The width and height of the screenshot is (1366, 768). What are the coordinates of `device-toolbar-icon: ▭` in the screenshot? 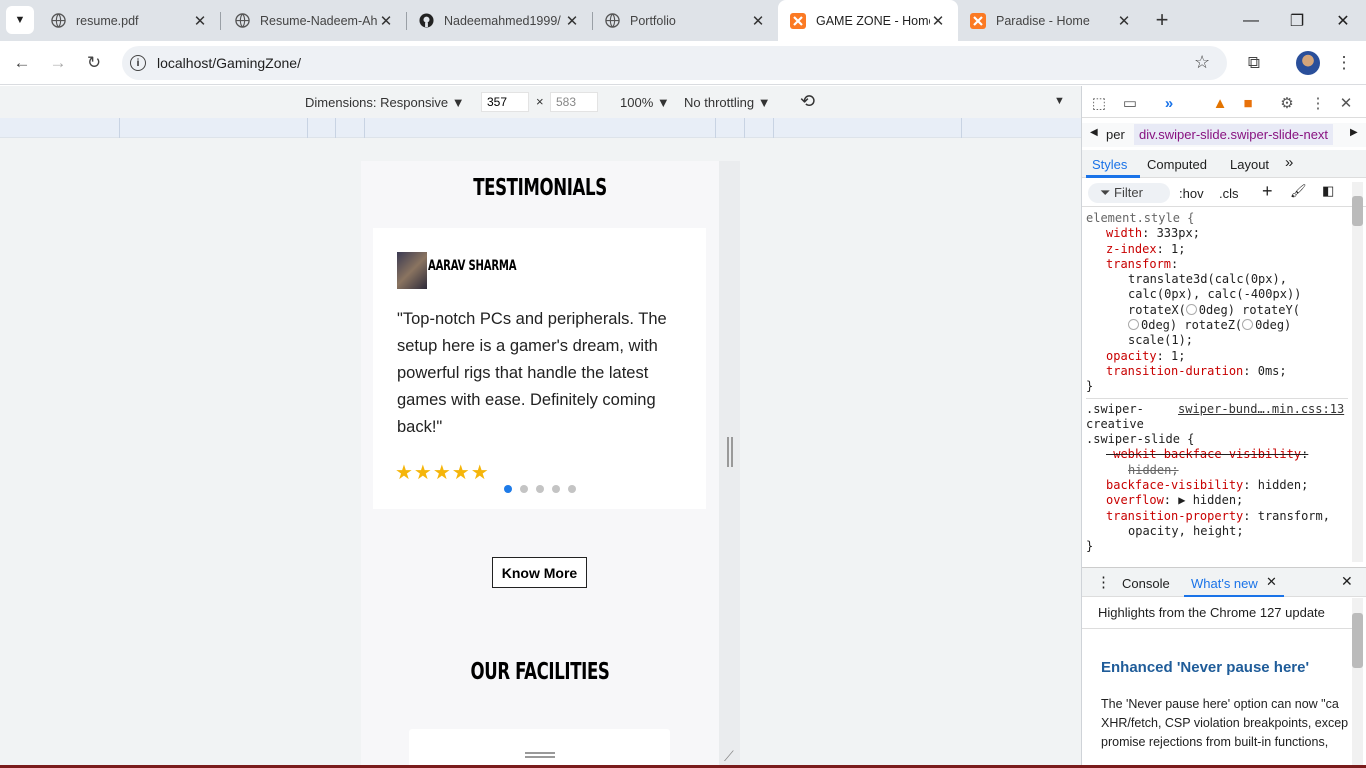 It's located at (1130, 103).